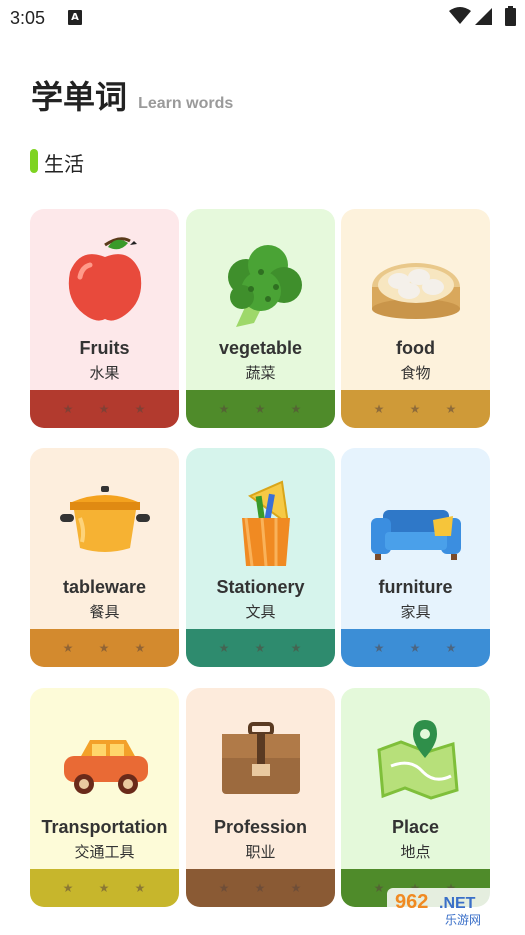  I want to click on battery-icon, so click(510, 16).